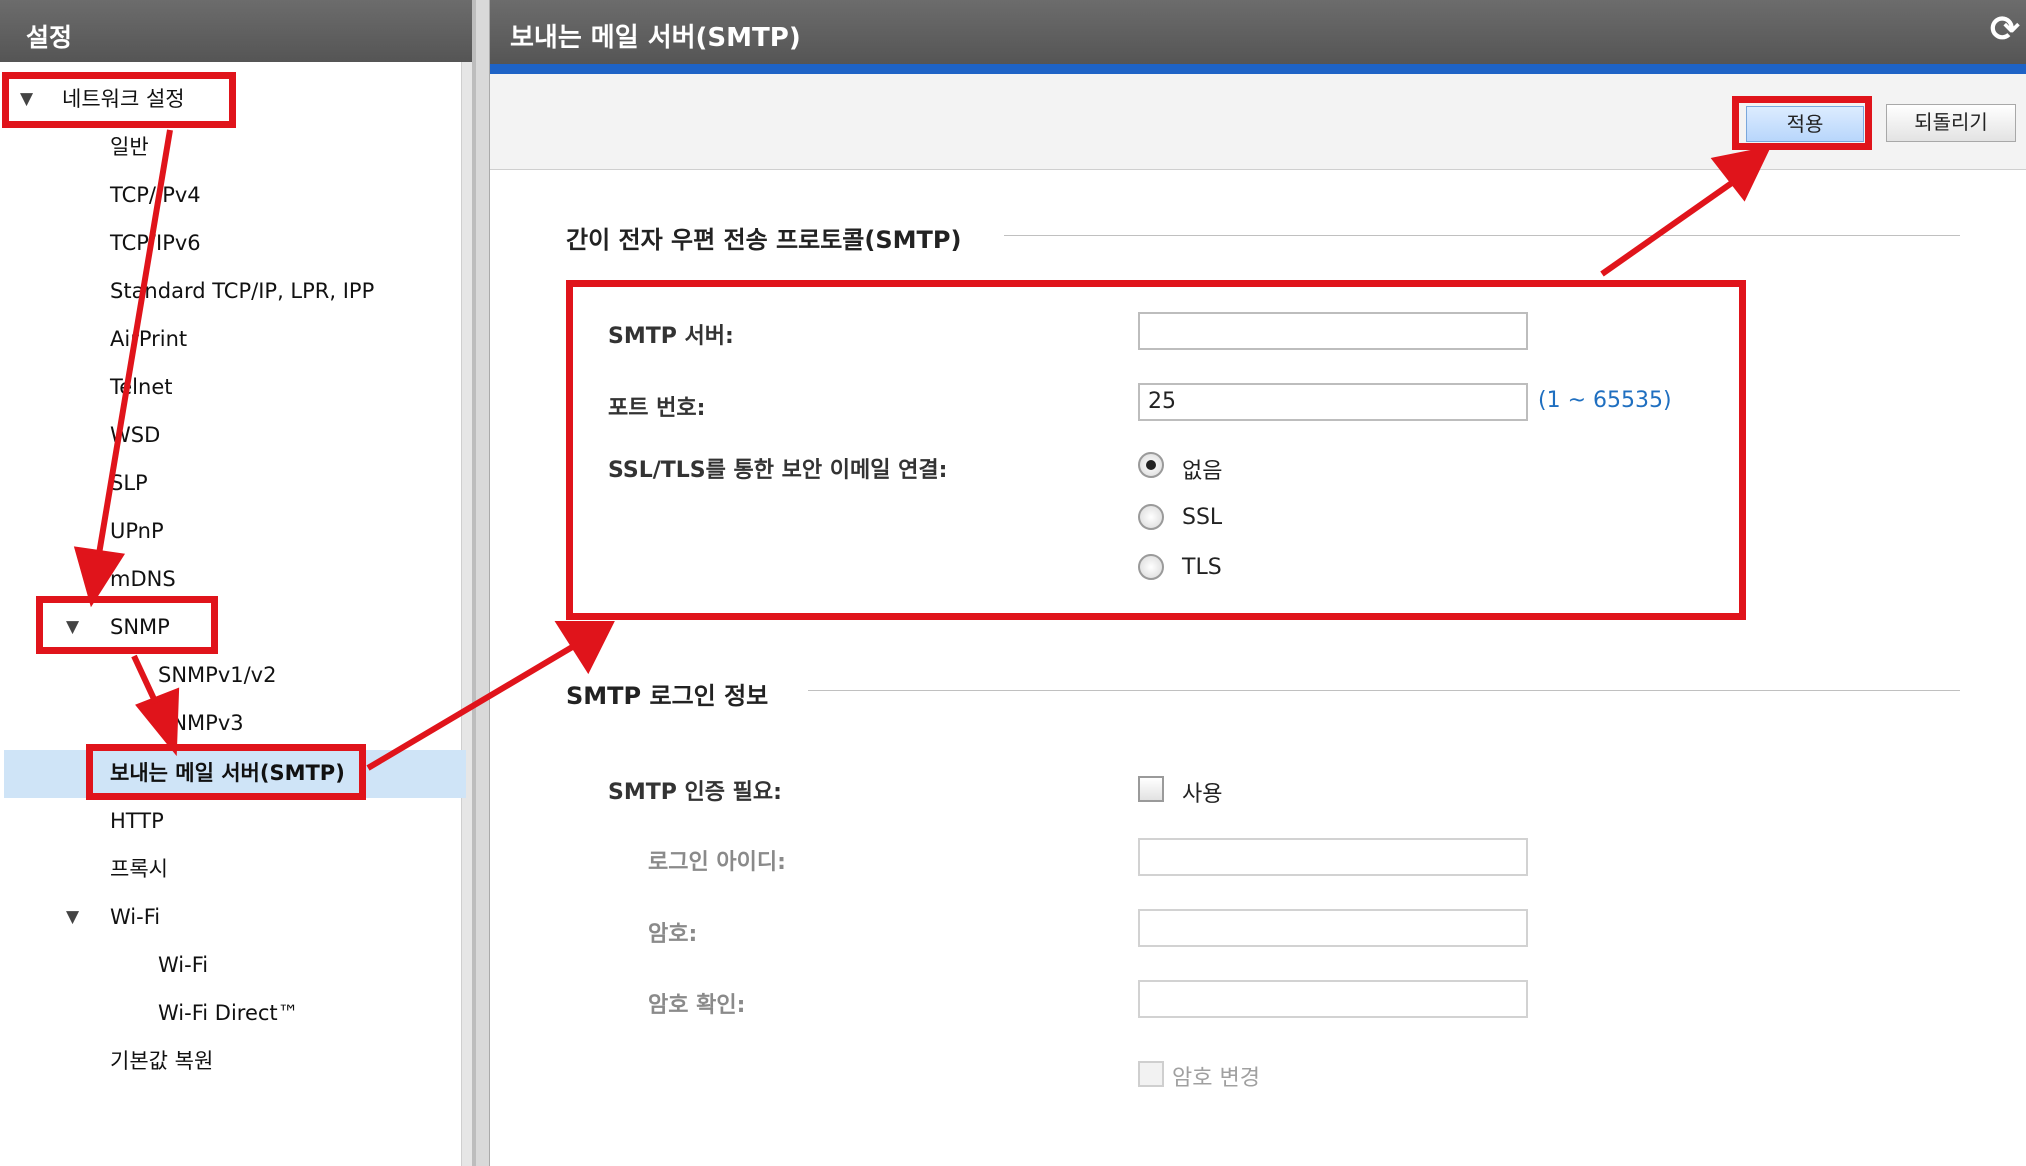  Describe the element at coordinates (697, 1005) in the screenshot. I see `password-confirm-label: 암호 확인:` at that location.